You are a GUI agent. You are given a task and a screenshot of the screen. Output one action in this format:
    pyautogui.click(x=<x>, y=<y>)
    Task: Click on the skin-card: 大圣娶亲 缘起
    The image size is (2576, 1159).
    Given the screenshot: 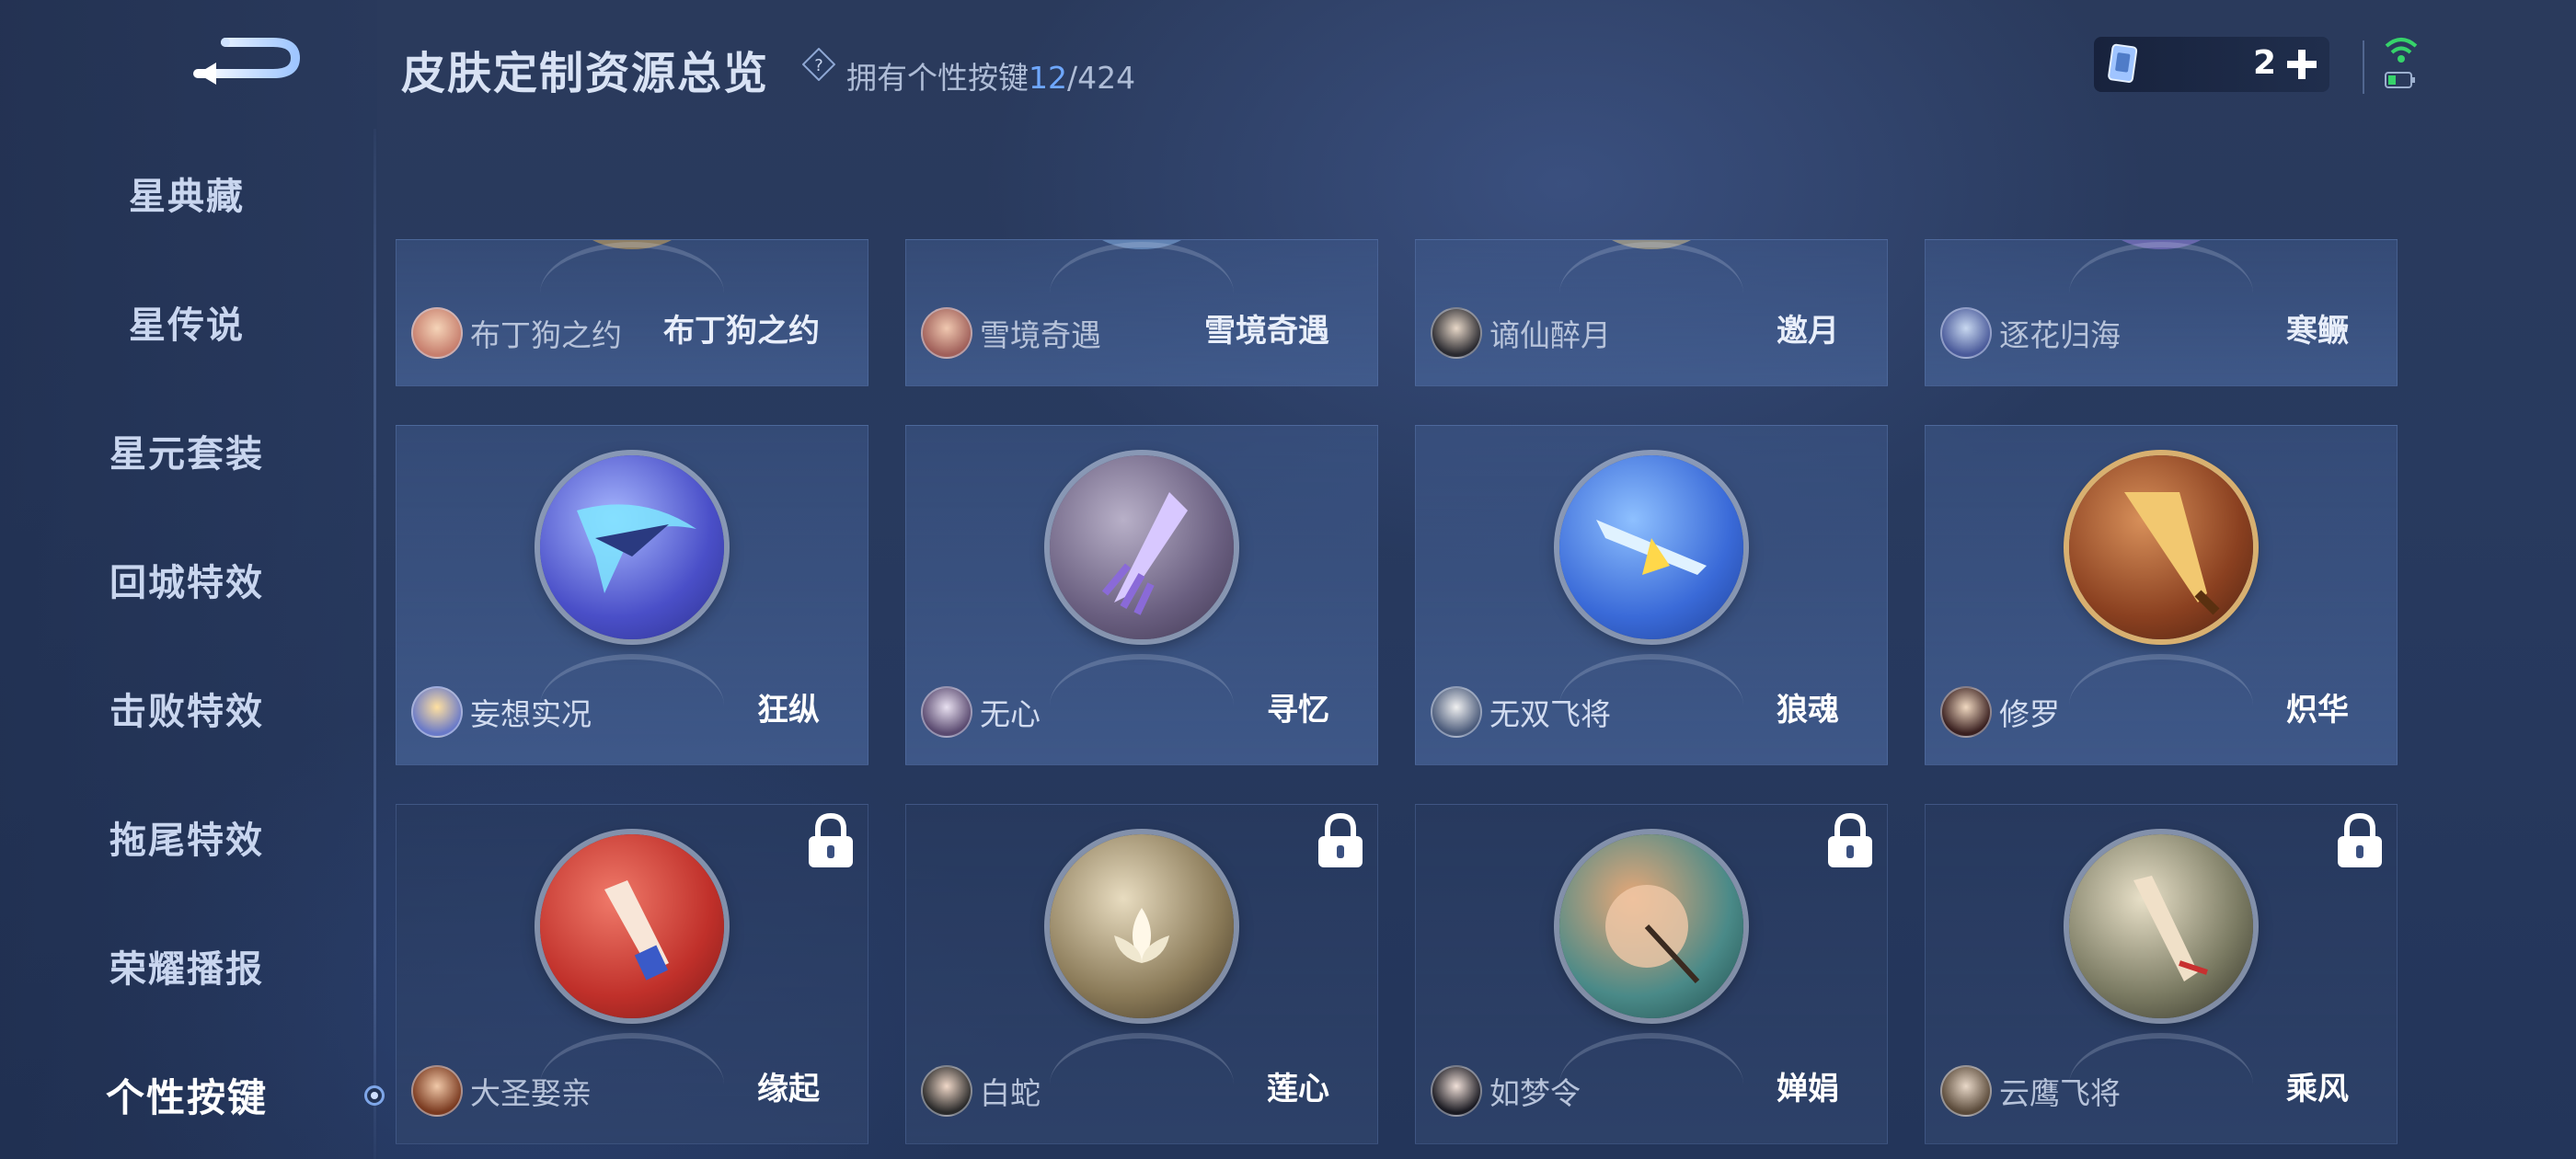 What is the action you would take?
    pyautogui.click(x=632, y=974)
    